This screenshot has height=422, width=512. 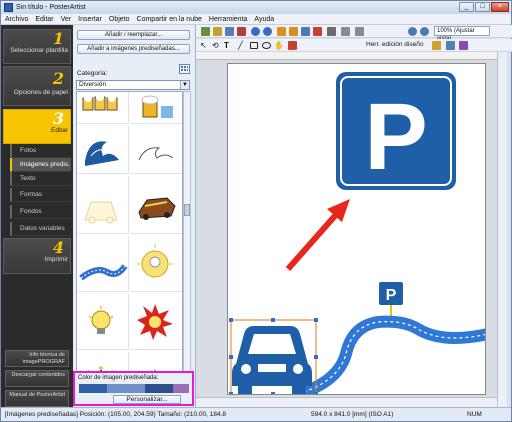 What do you see at coordinates (37, 86) in the screenshot?
I see `step-2-paper-options: 2 Opciones de papel` at bounding box center [37, 86].